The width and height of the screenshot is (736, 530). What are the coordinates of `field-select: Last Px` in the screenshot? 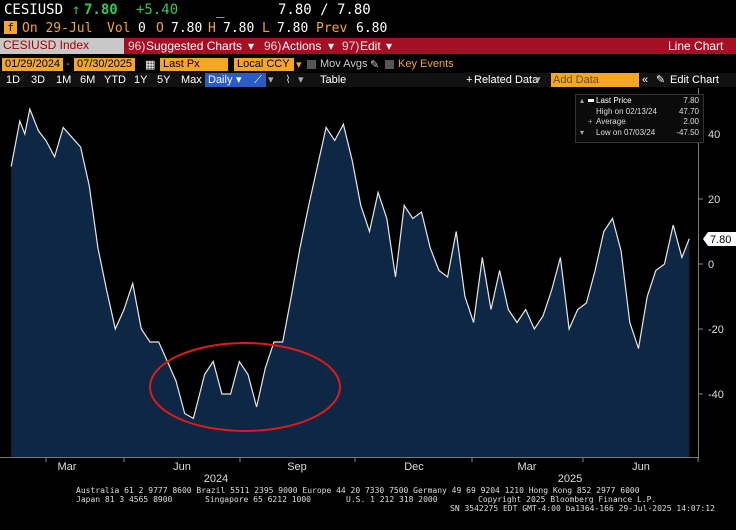 It's located at (194, 64).